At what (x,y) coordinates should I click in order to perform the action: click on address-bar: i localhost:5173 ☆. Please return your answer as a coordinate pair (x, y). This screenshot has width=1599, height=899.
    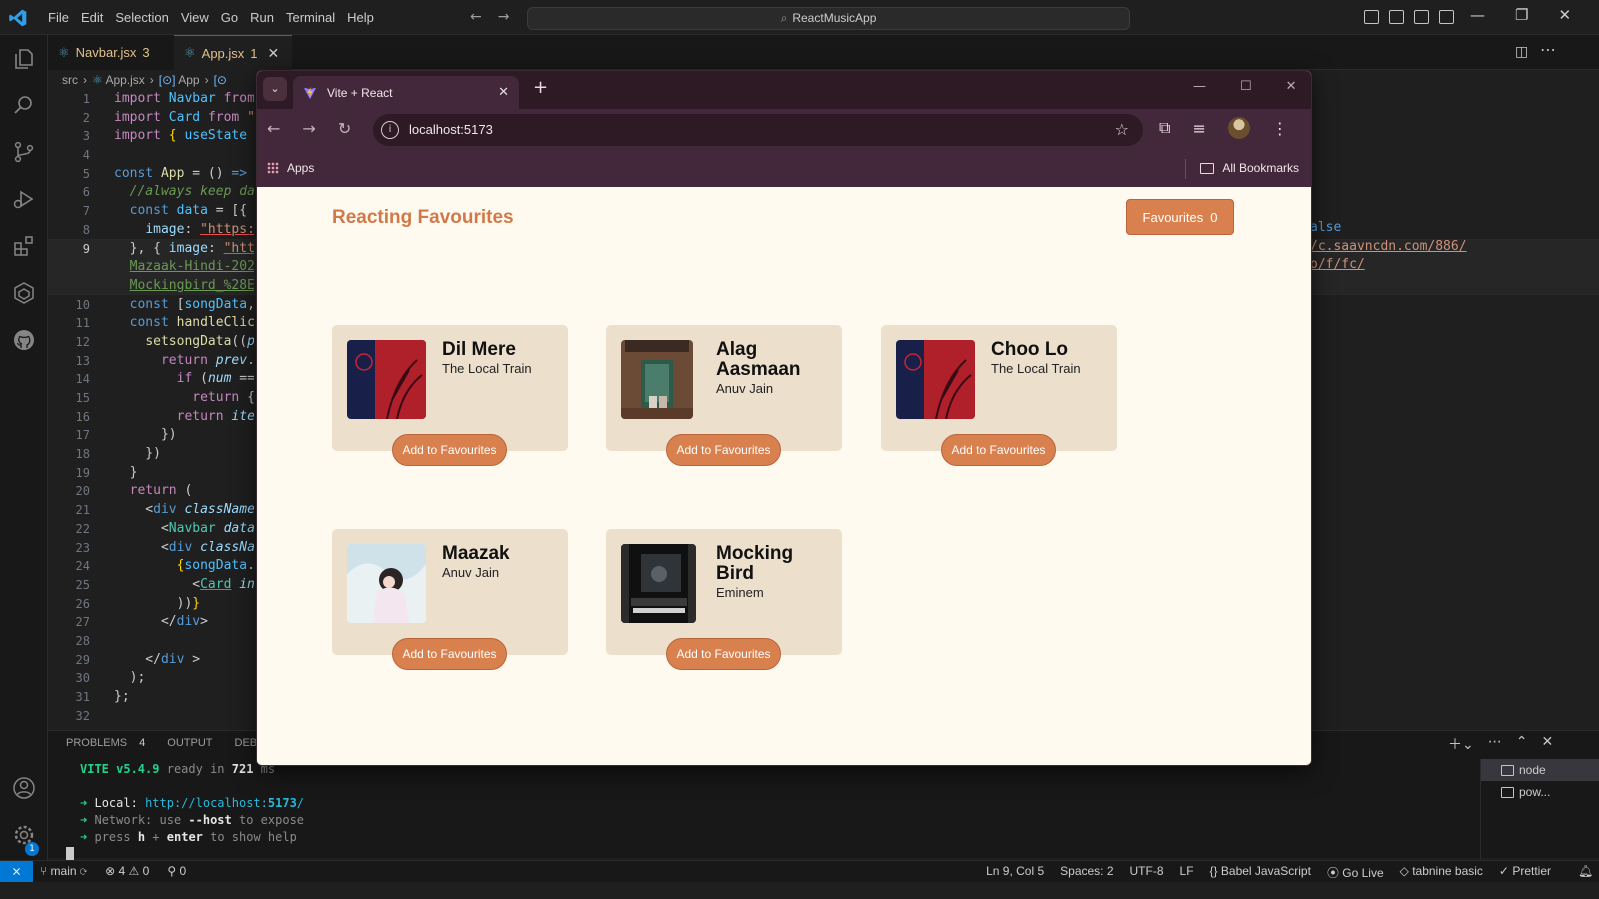
    Looking at the image, I should click on (758, 130).